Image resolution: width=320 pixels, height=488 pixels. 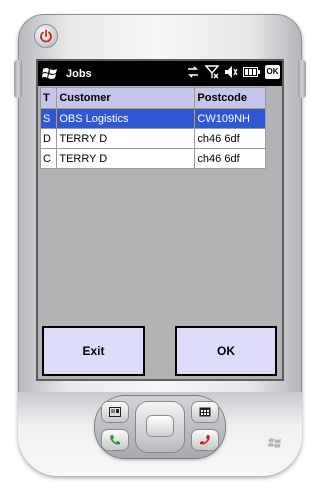 I want to click on windows-logo-icon, so click(x=274, y=443).